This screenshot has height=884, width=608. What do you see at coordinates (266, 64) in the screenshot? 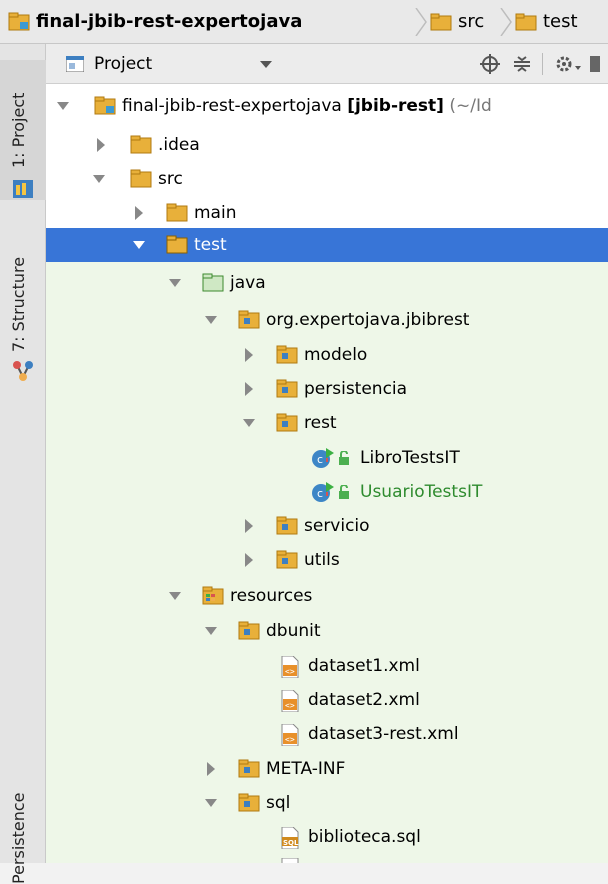
I see `chevron-down-icon` at bounding box center [266, 64].